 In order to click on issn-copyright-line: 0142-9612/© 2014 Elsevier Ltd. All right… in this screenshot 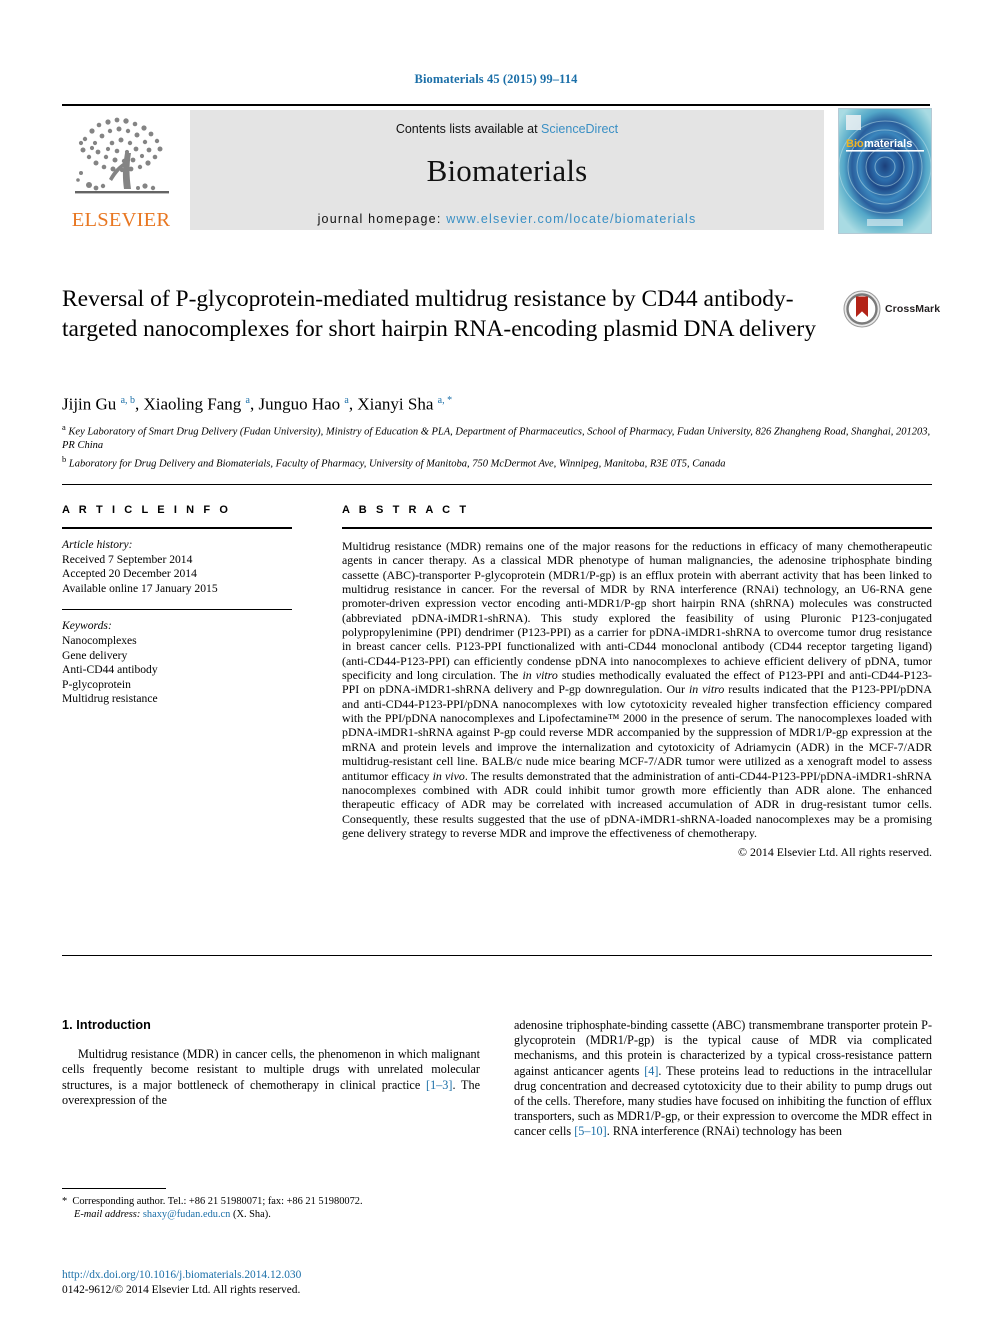, I will do `click(181, 1290)`.